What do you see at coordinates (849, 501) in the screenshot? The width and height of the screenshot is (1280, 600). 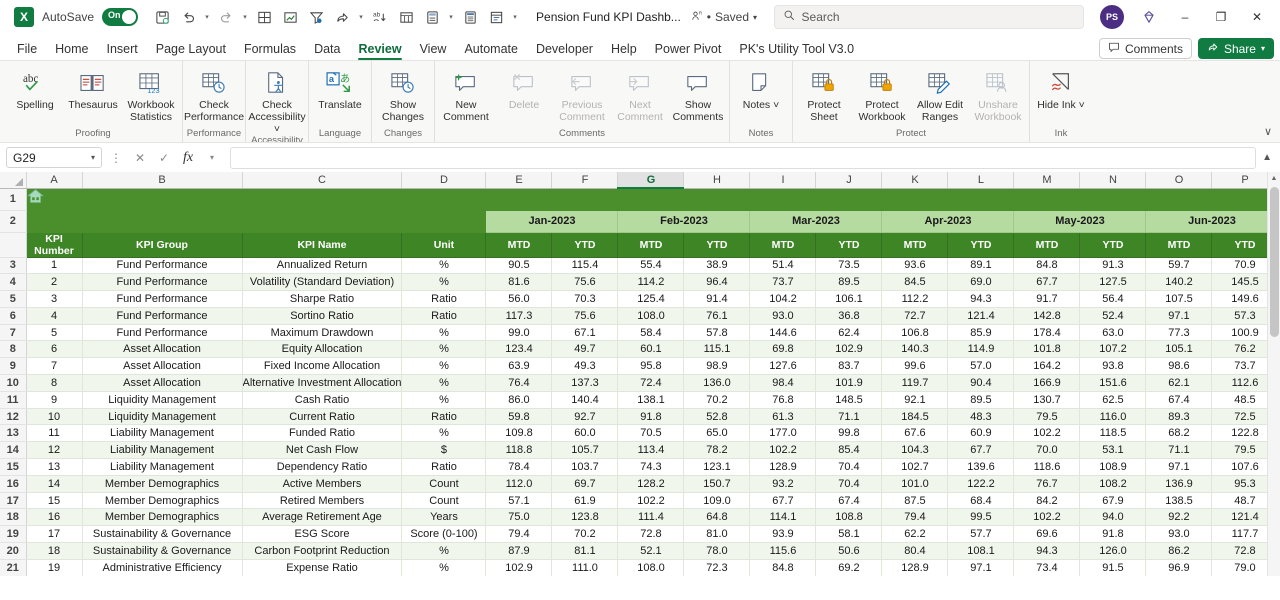 I see `cell-value: 67.4` at bounding box center [849, 501].